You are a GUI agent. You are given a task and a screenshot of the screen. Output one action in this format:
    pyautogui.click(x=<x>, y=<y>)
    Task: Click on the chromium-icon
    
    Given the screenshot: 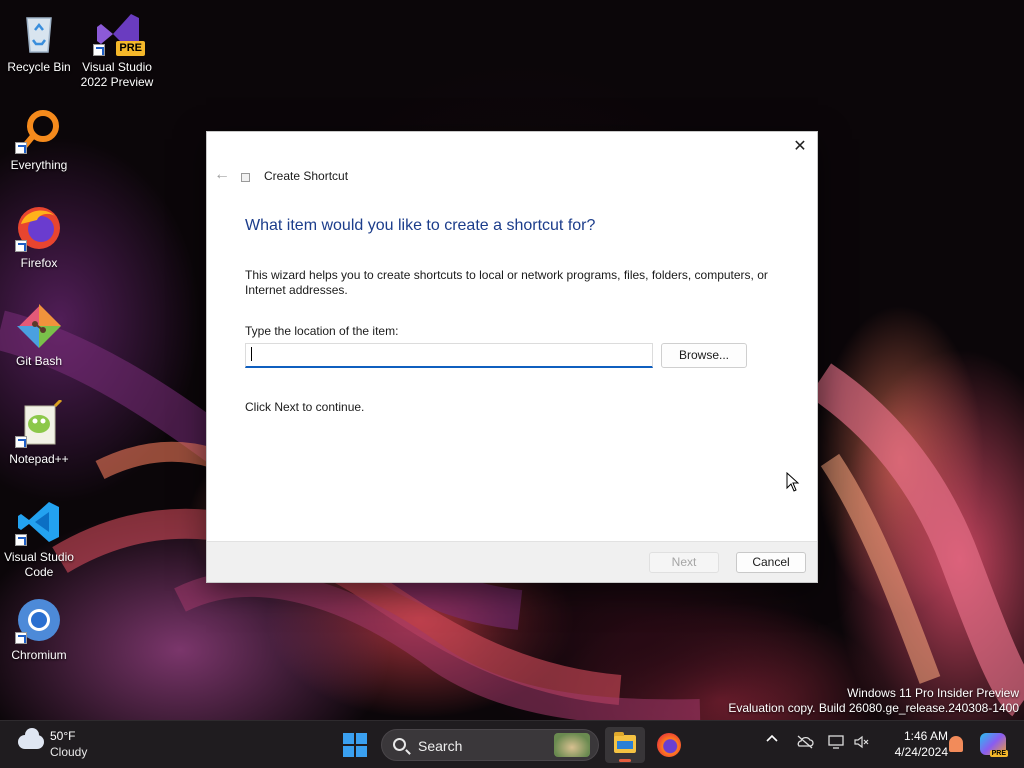 What is the action you would take?
    pyautogui.click(x=39, y=620)
    